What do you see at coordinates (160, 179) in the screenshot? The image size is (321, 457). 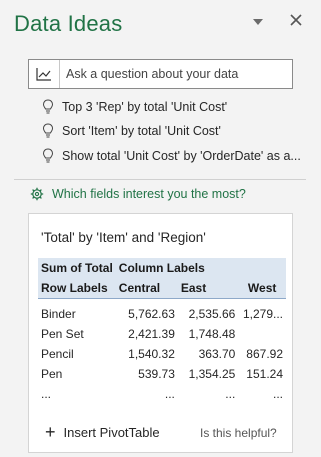 I see `section-divider` at bounding box center [160, 179].